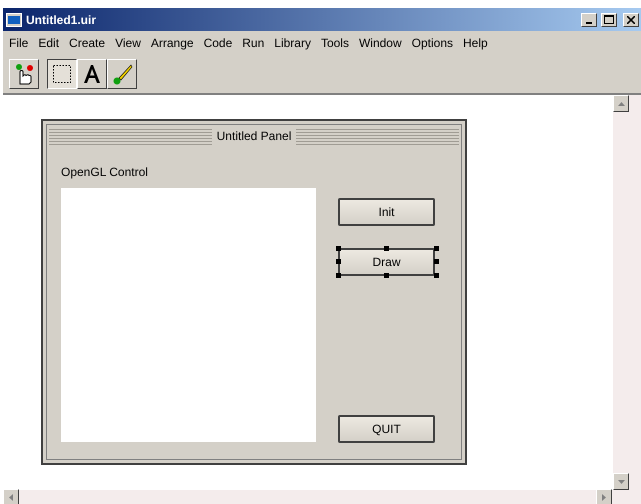 This screenshot has width=641, height=504. I want to click on window-title: Untitled1.uir, so click(62, 20).